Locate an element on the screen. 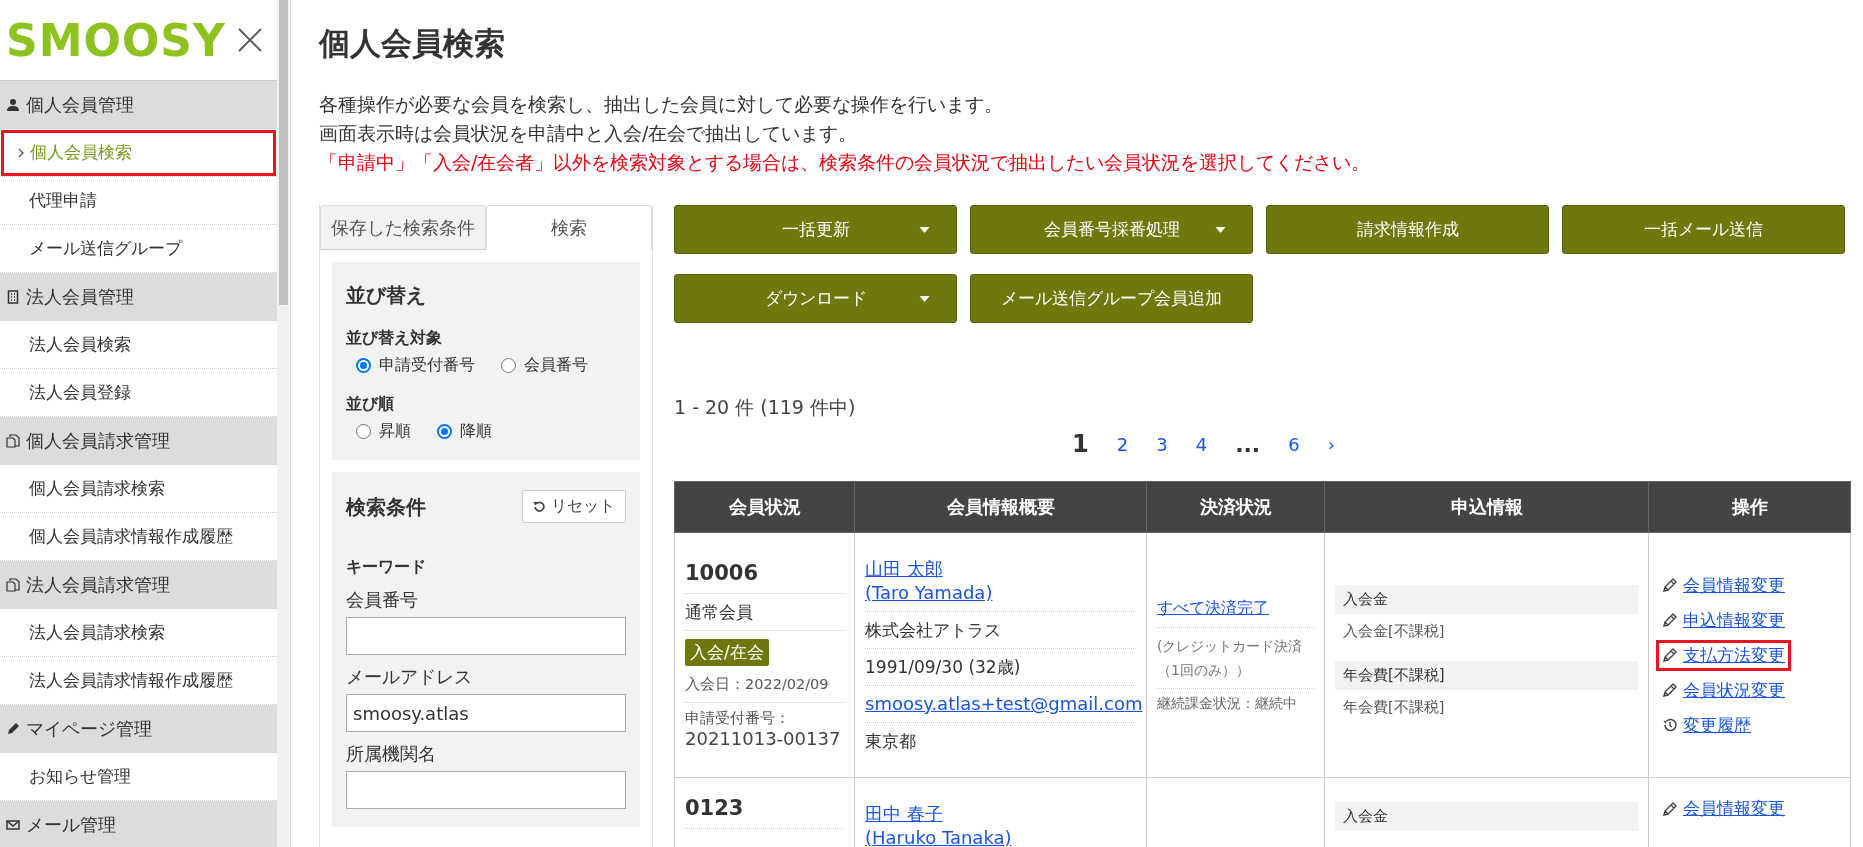  payment-status-link: すべて決済完了 is located at coordinates (1213, 607).